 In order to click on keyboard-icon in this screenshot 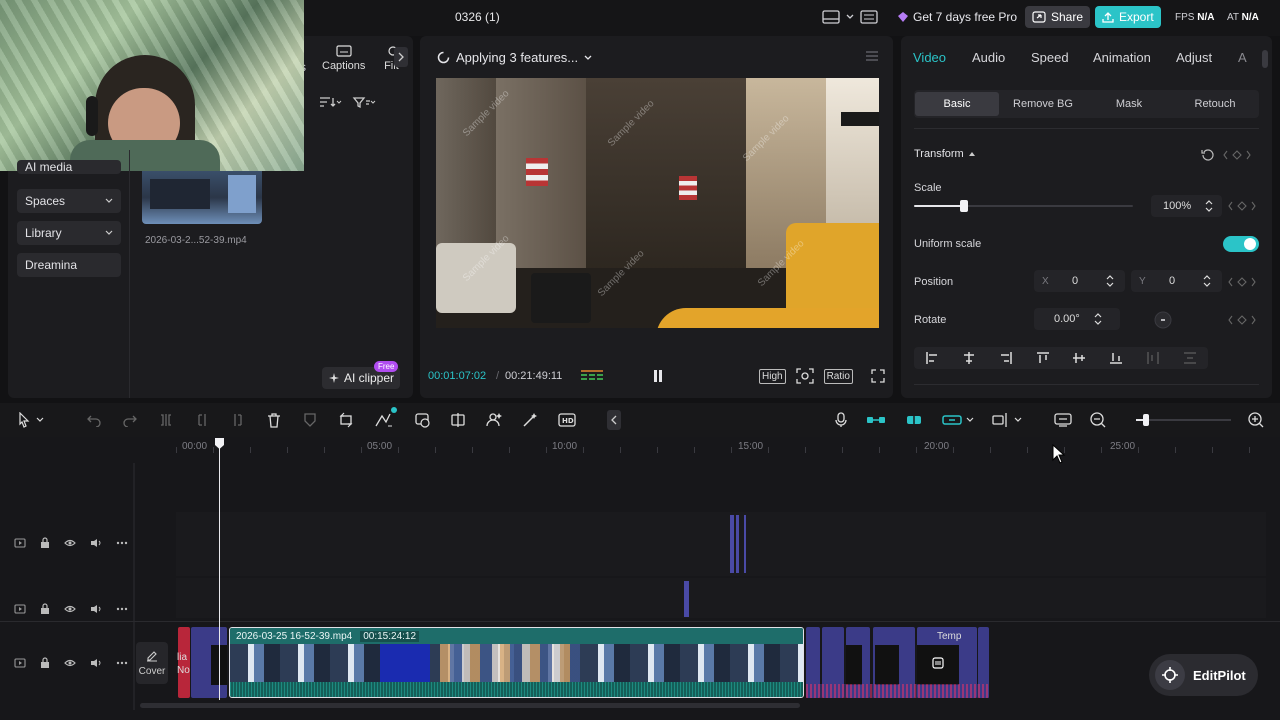, I will do `click(869, 17)`.